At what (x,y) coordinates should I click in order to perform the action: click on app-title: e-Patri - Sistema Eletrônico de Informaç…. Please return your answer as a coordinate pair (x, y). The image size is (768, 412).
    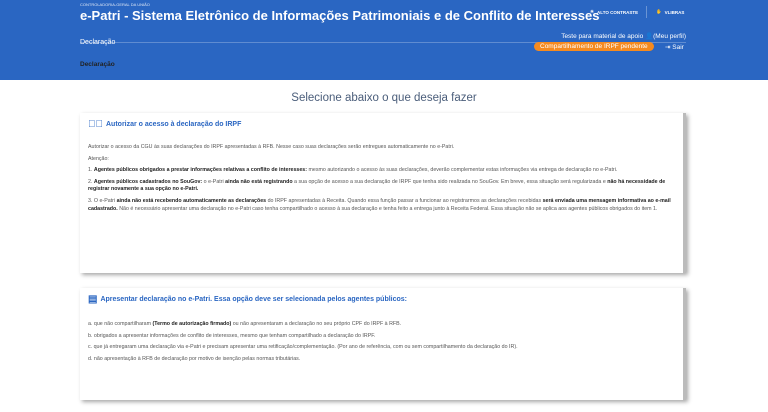
    Looking at the image, I should click on (340, 15).